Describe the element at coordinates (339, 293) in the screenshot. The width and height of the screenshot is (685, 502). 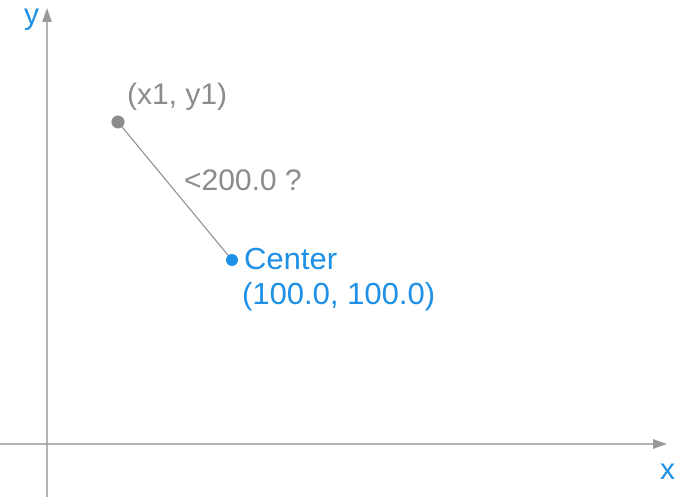
I see `center-coords-label: (100.0, 100.0)` at that location.